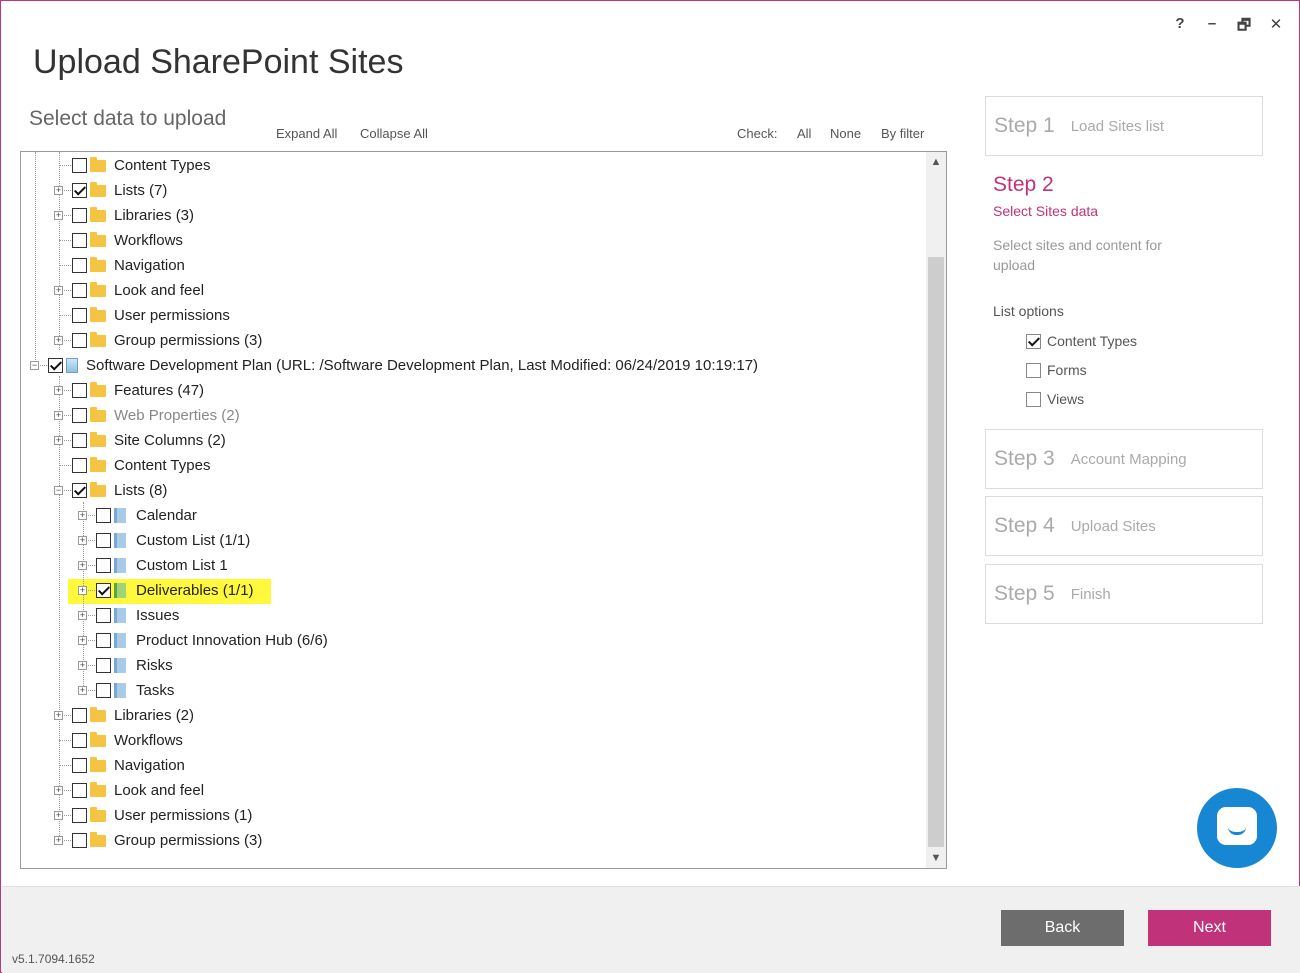 This screenshot has width=1300, height=973. I want to click on close-icon: ✕, so click(1276, 27).